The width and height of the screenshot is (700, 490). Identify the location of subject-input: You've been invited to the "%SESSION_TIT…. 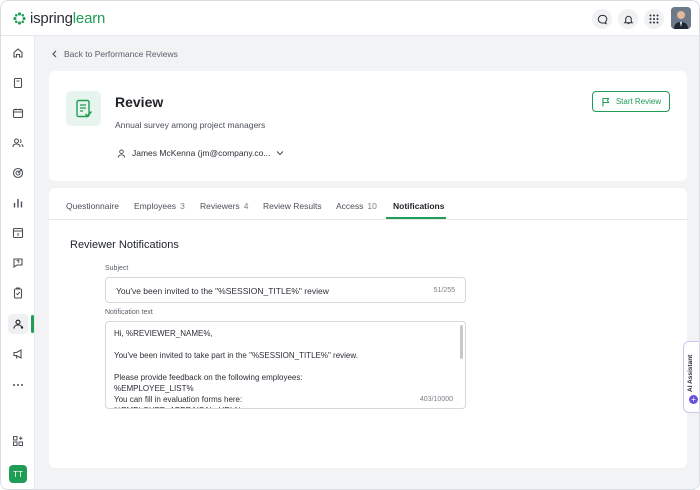
(285, 290).